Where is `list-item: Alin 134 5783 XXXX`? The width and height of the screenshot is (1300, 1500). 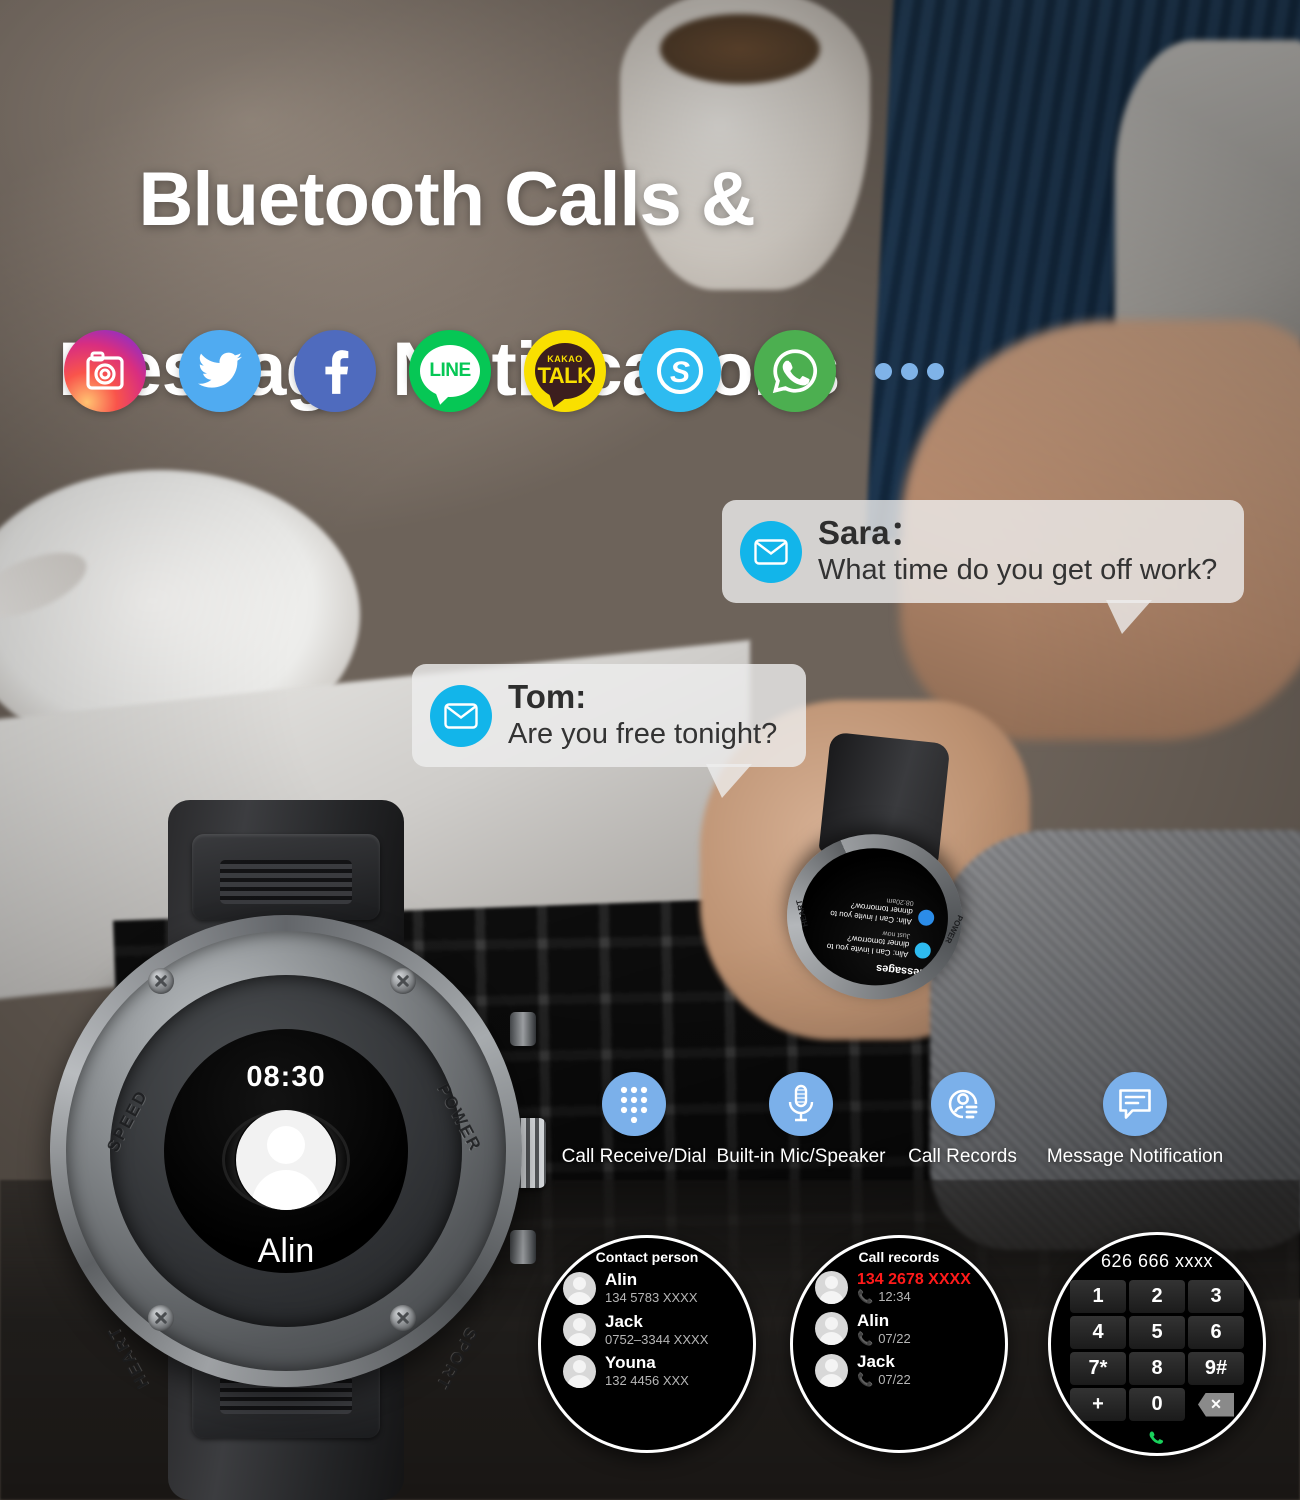
list-item: Alin 134 5783 XXXX is located at coordinates (658, 1288).